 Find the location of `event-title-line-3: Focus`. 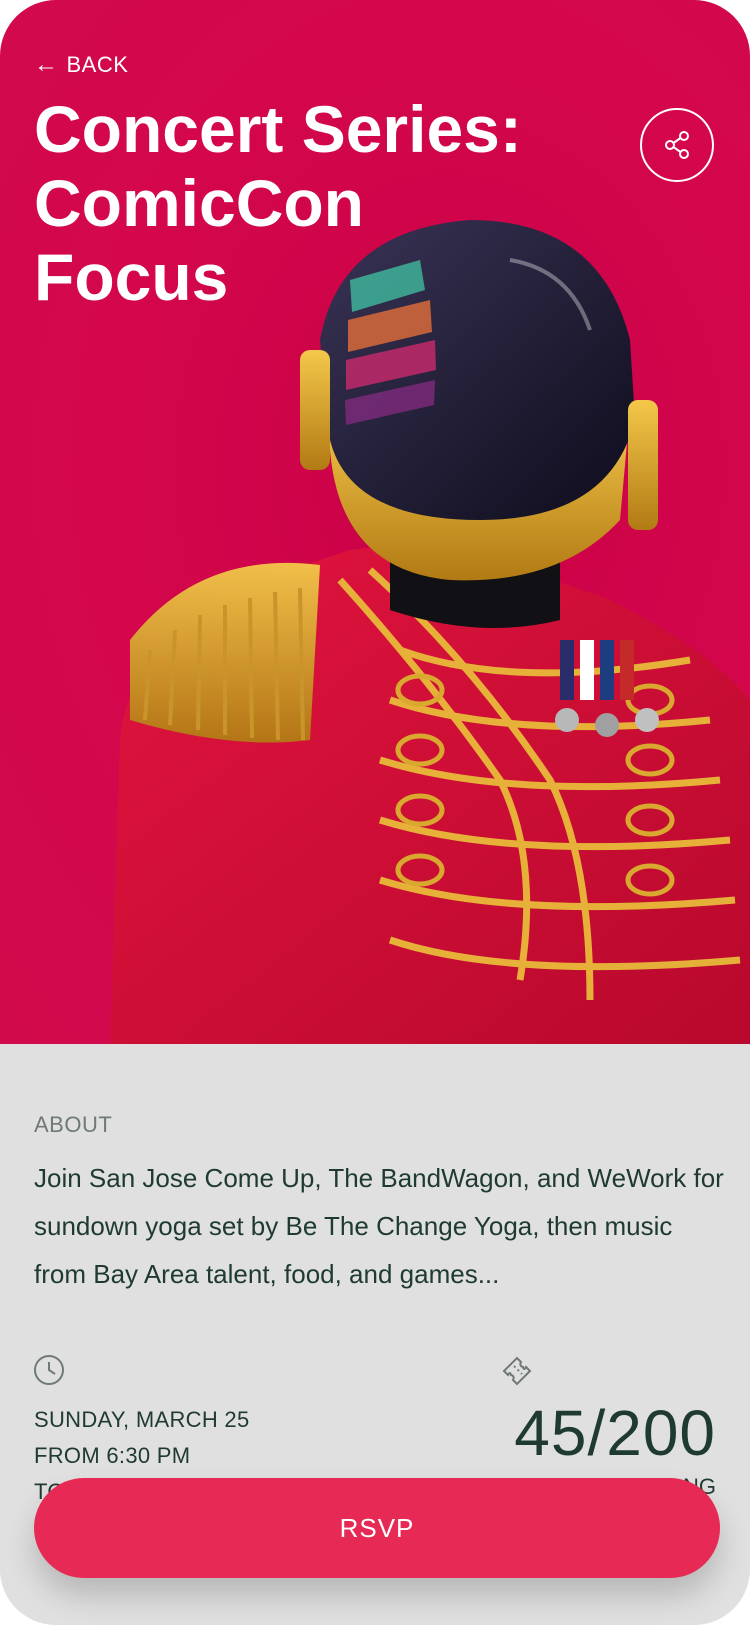

event-title-line-3: Focus is located at coordinates (131, 277).